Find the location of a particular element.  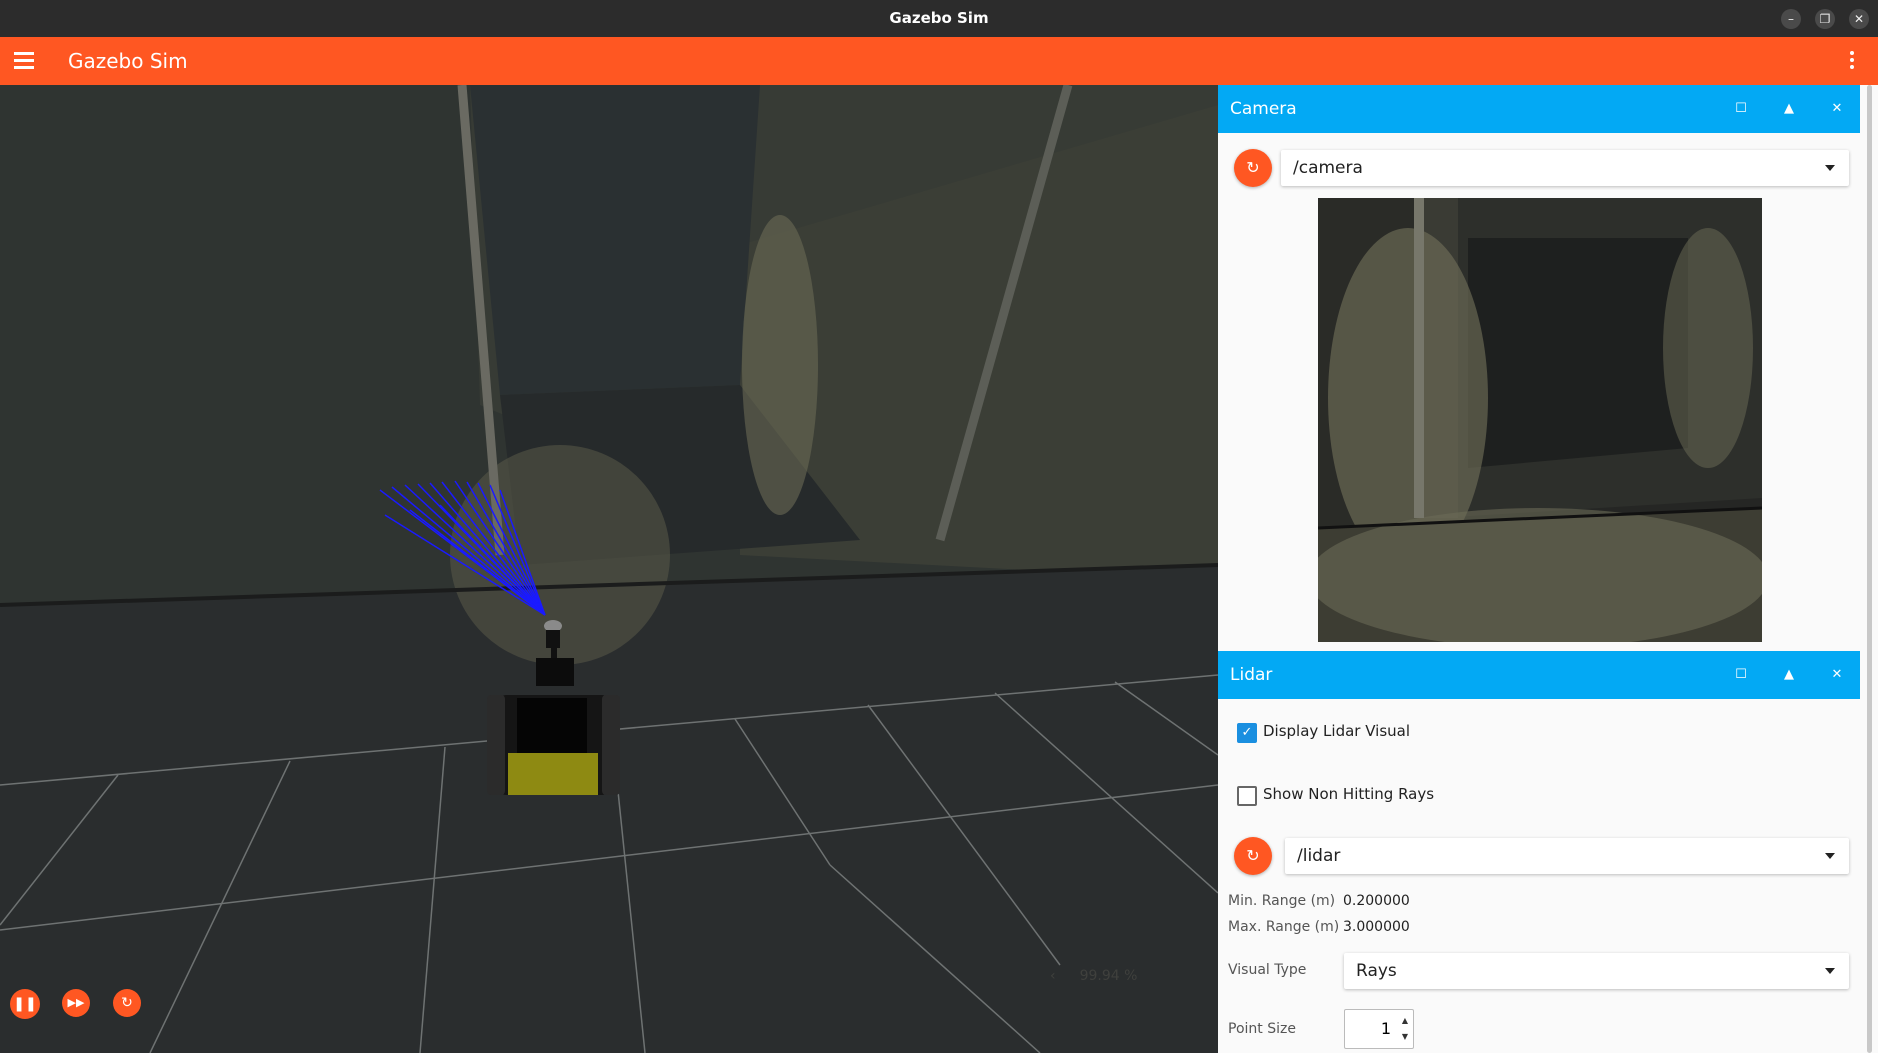

minimize-icon: – is located at coordinates (1791, 19).